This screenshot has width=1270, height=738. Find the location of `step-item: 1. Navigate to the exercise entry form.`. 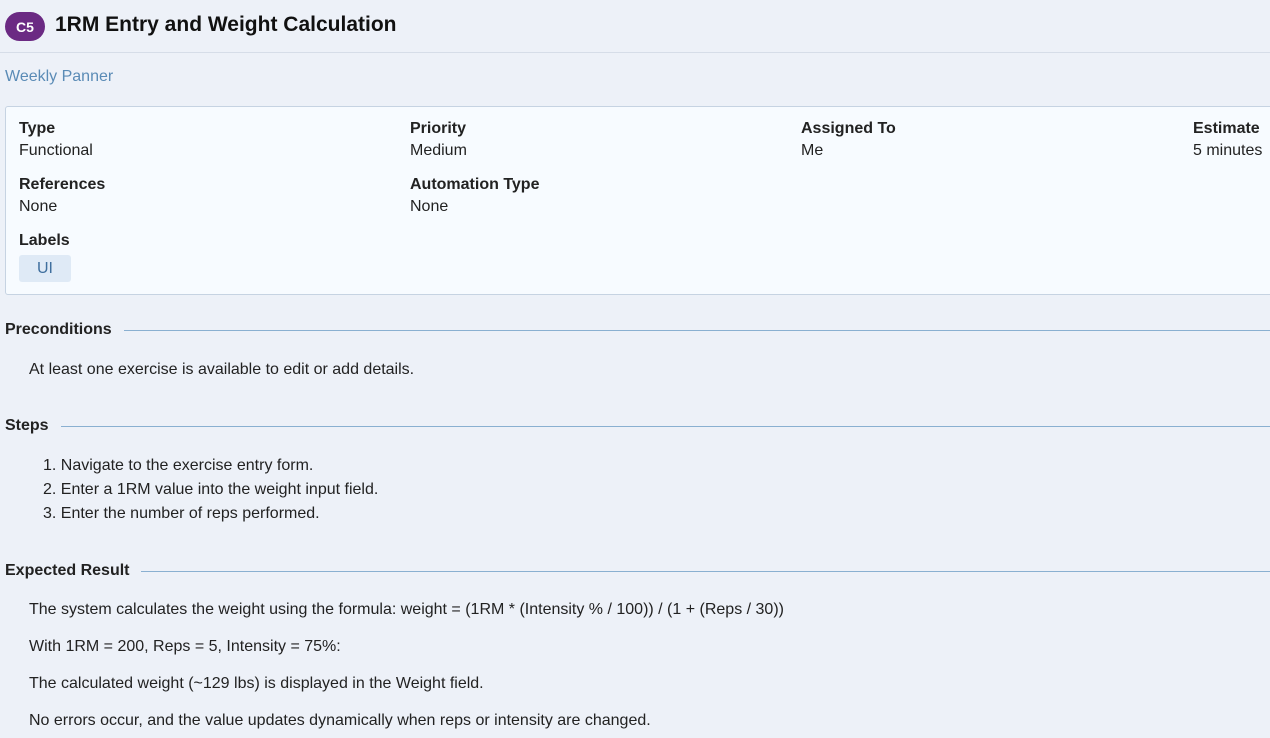

step-item: 1. Navigate to the exercise entry form. is located at coordinates (178, 465).